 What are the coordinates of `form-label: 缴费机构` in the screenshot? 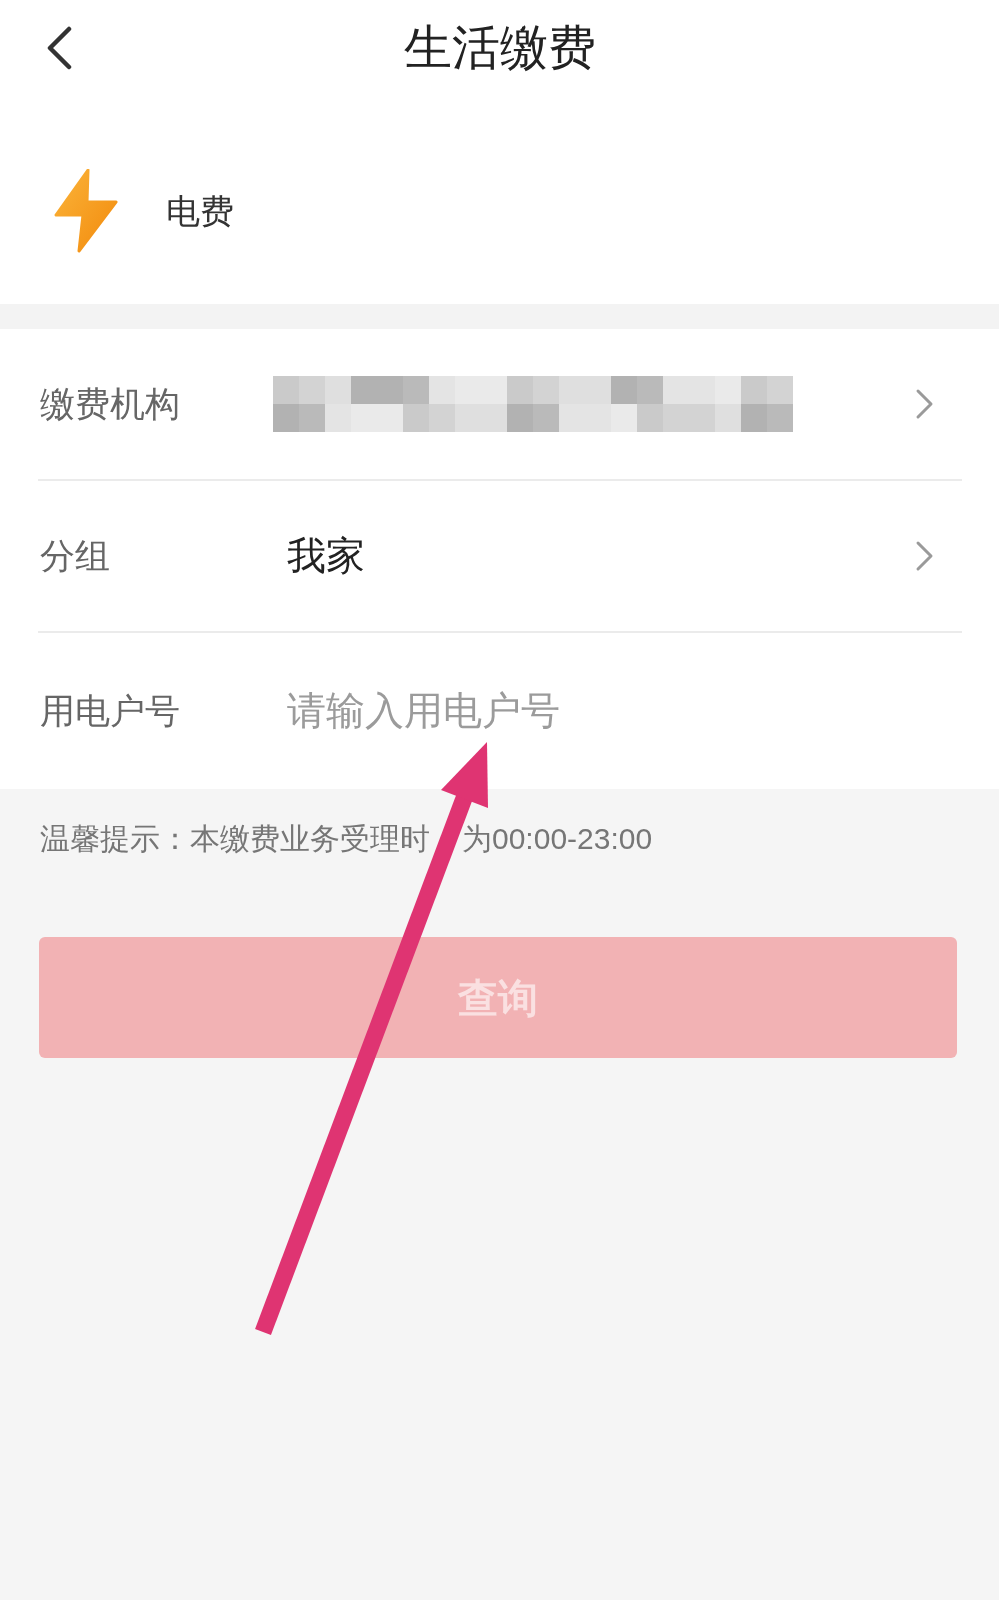 It's located at (110, 404).